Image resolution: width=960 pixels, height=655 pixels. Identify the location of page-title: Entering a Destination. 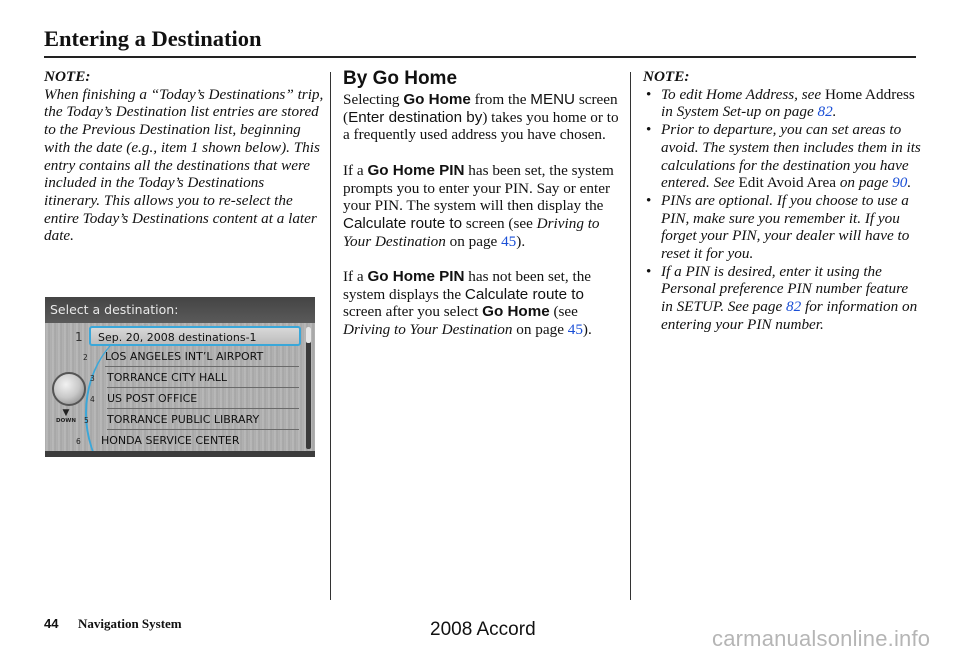
(153, 38).